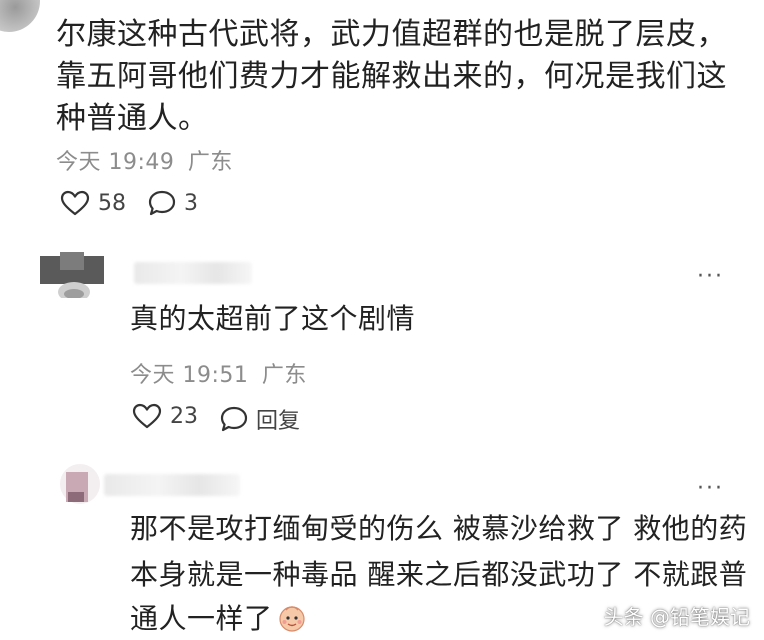 This screenshot has height=640, width=764. I want to click on reply-text-line: 通人一样了, so click(201, 618).